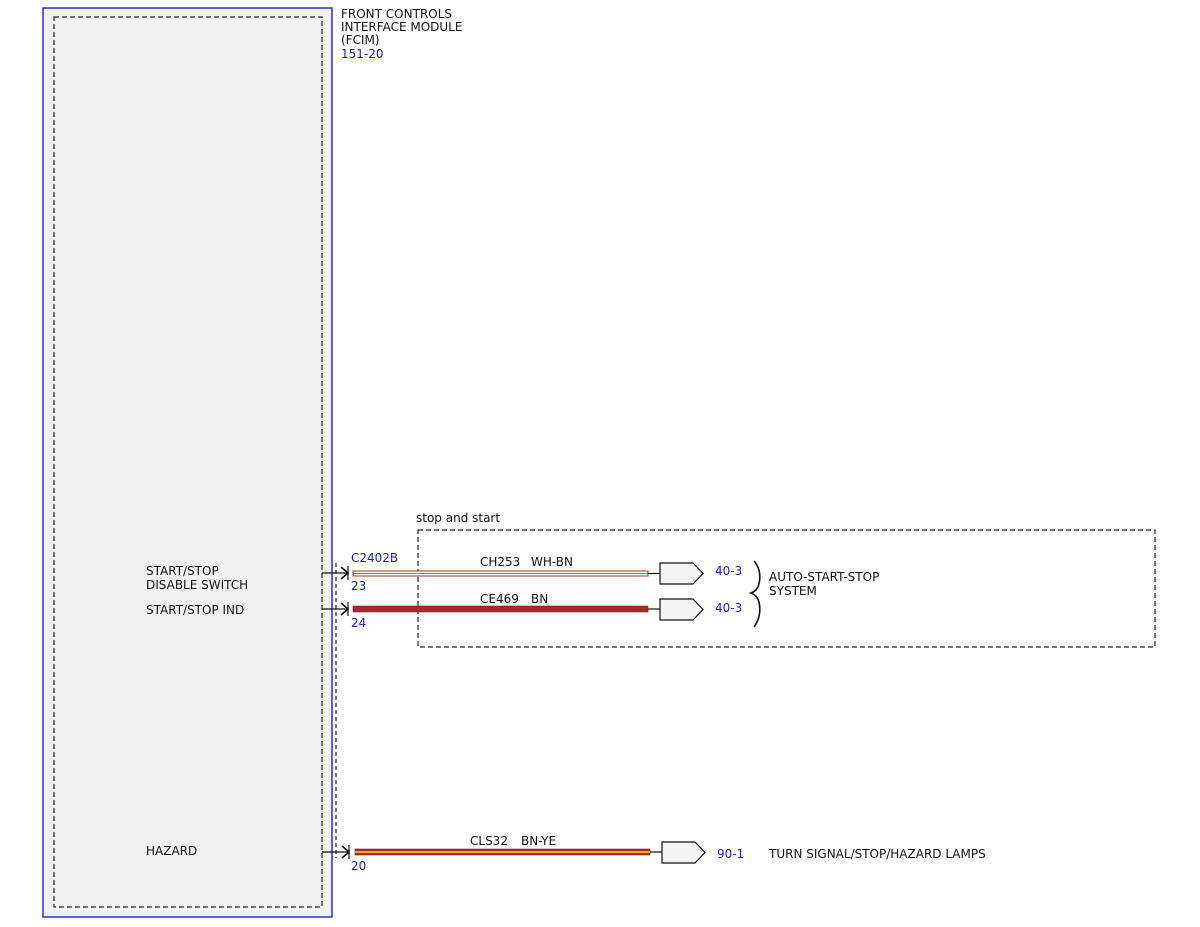 The height and width of the screenshot is (927, 1200). What do you see at coordinates (754, 594) in the screenshot?
I see `destination-brace` at bounding box center [754, 594].